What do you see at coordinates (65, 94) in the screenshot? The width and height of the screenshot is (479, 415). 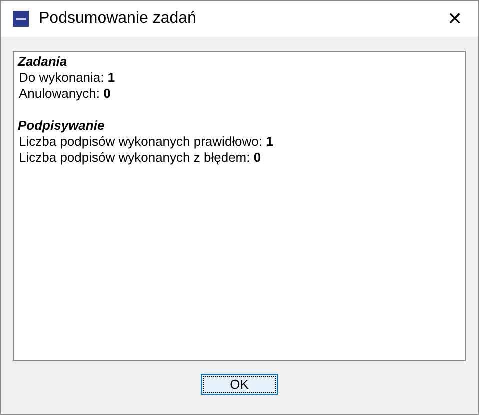 I see `summary-line: Anulowanych: 0` at bounding box center [65, 94].